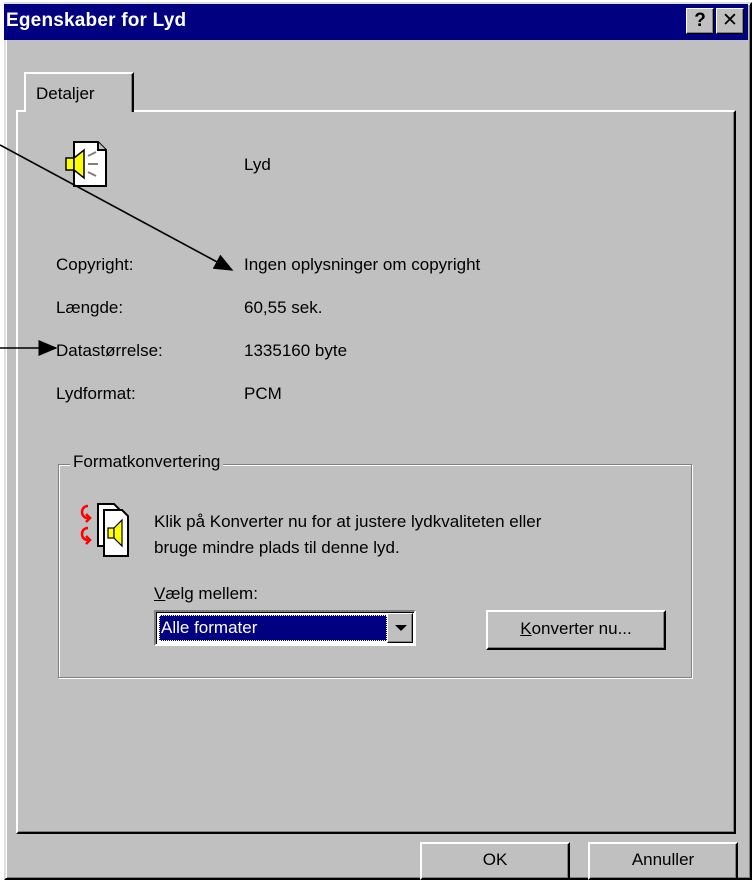 The image size is (756, 882). What do you see at coordinates (362, 264) in the screenshot?
I see `copyright-value: Ingen oplysninger om copyright` at bounding box center [362, 264].